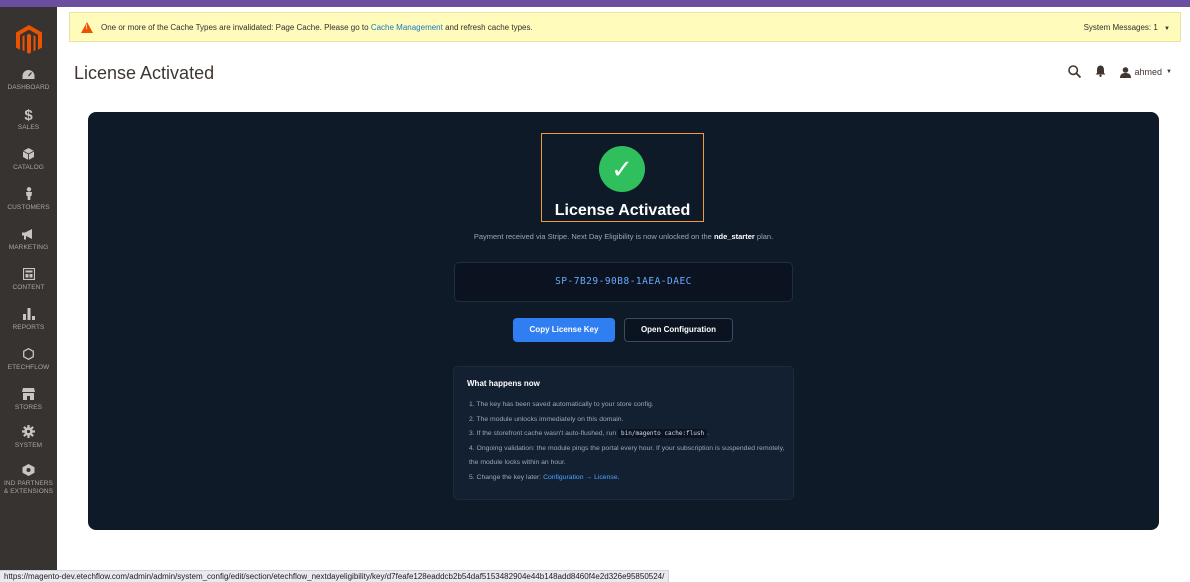 The height and width of the screenshot is (582, 1190). Describe the element at coordinates (663, 433) in the screenshot. I see `cache-flush-command: bin/magento cache:flush` at that location.